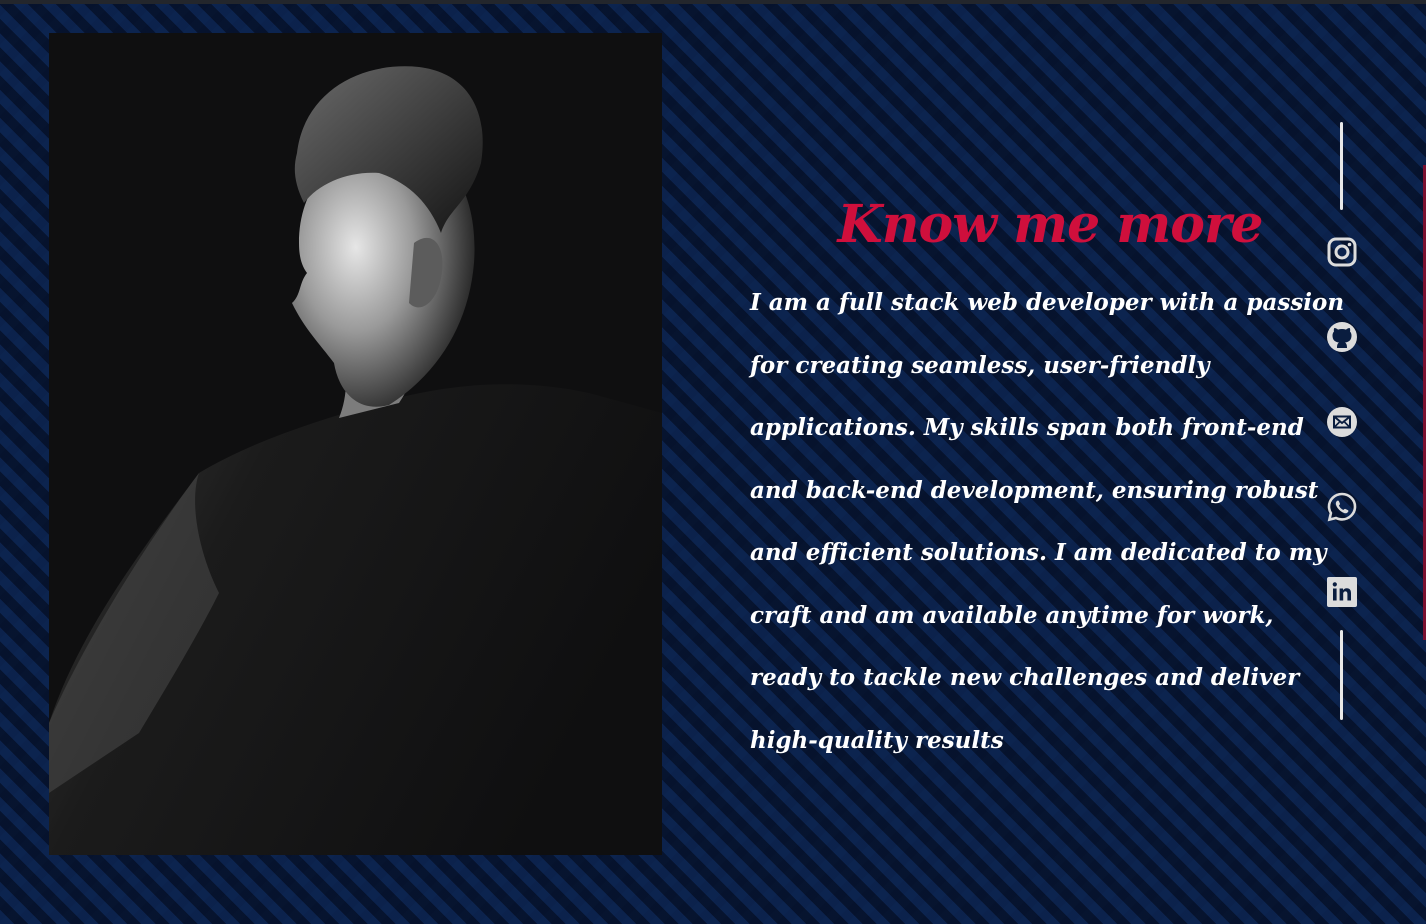 The image size is (1426, 924). I want to click on rail-divider-top, so click(1341, 166).